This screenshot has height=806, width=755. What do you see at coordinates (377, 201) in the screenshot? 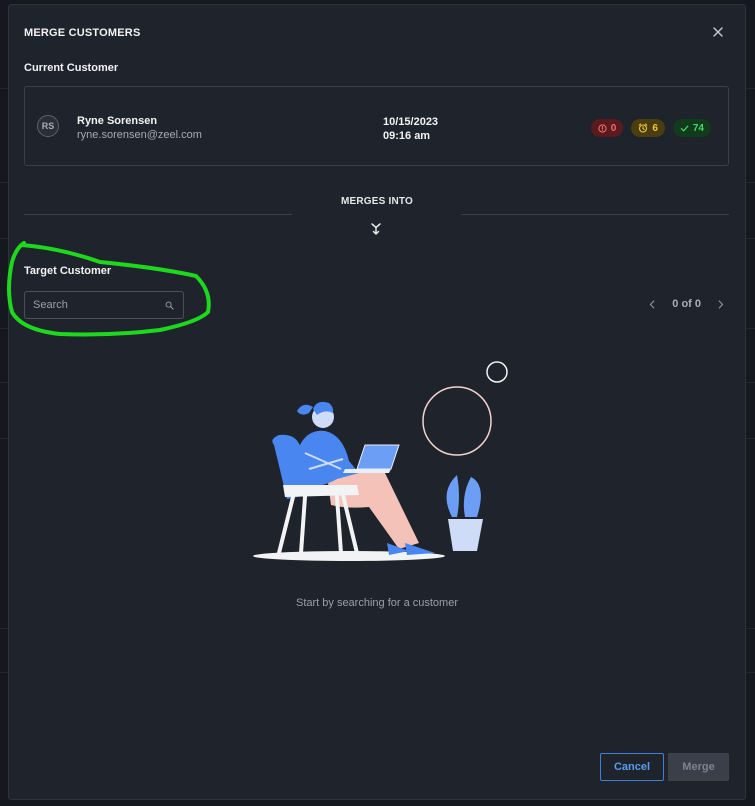
I see `merges-into-label: MERGES INTO` at bounding box center [377, 201].